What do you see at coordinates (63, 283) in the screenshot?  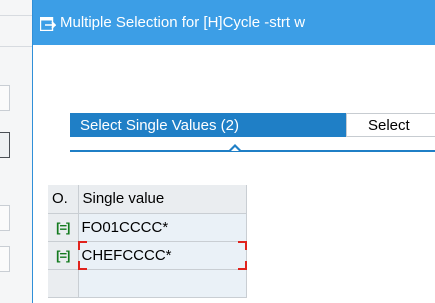 I see `option-cell` at bounding box center [63, 283].